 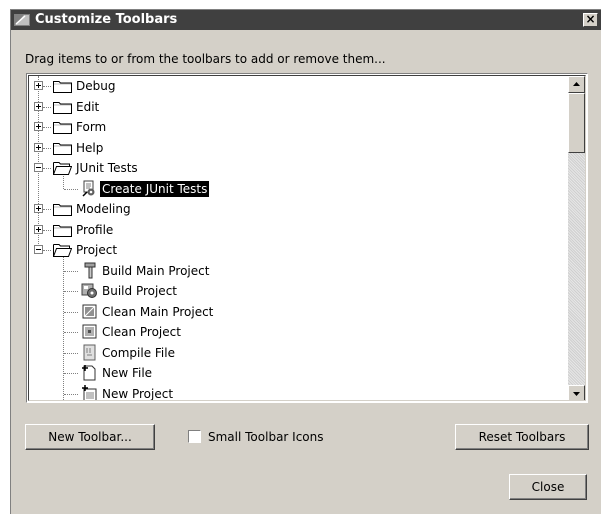 I want to click on tree-item-build-main-project: Build Main Project, so click(x=299, y=271).